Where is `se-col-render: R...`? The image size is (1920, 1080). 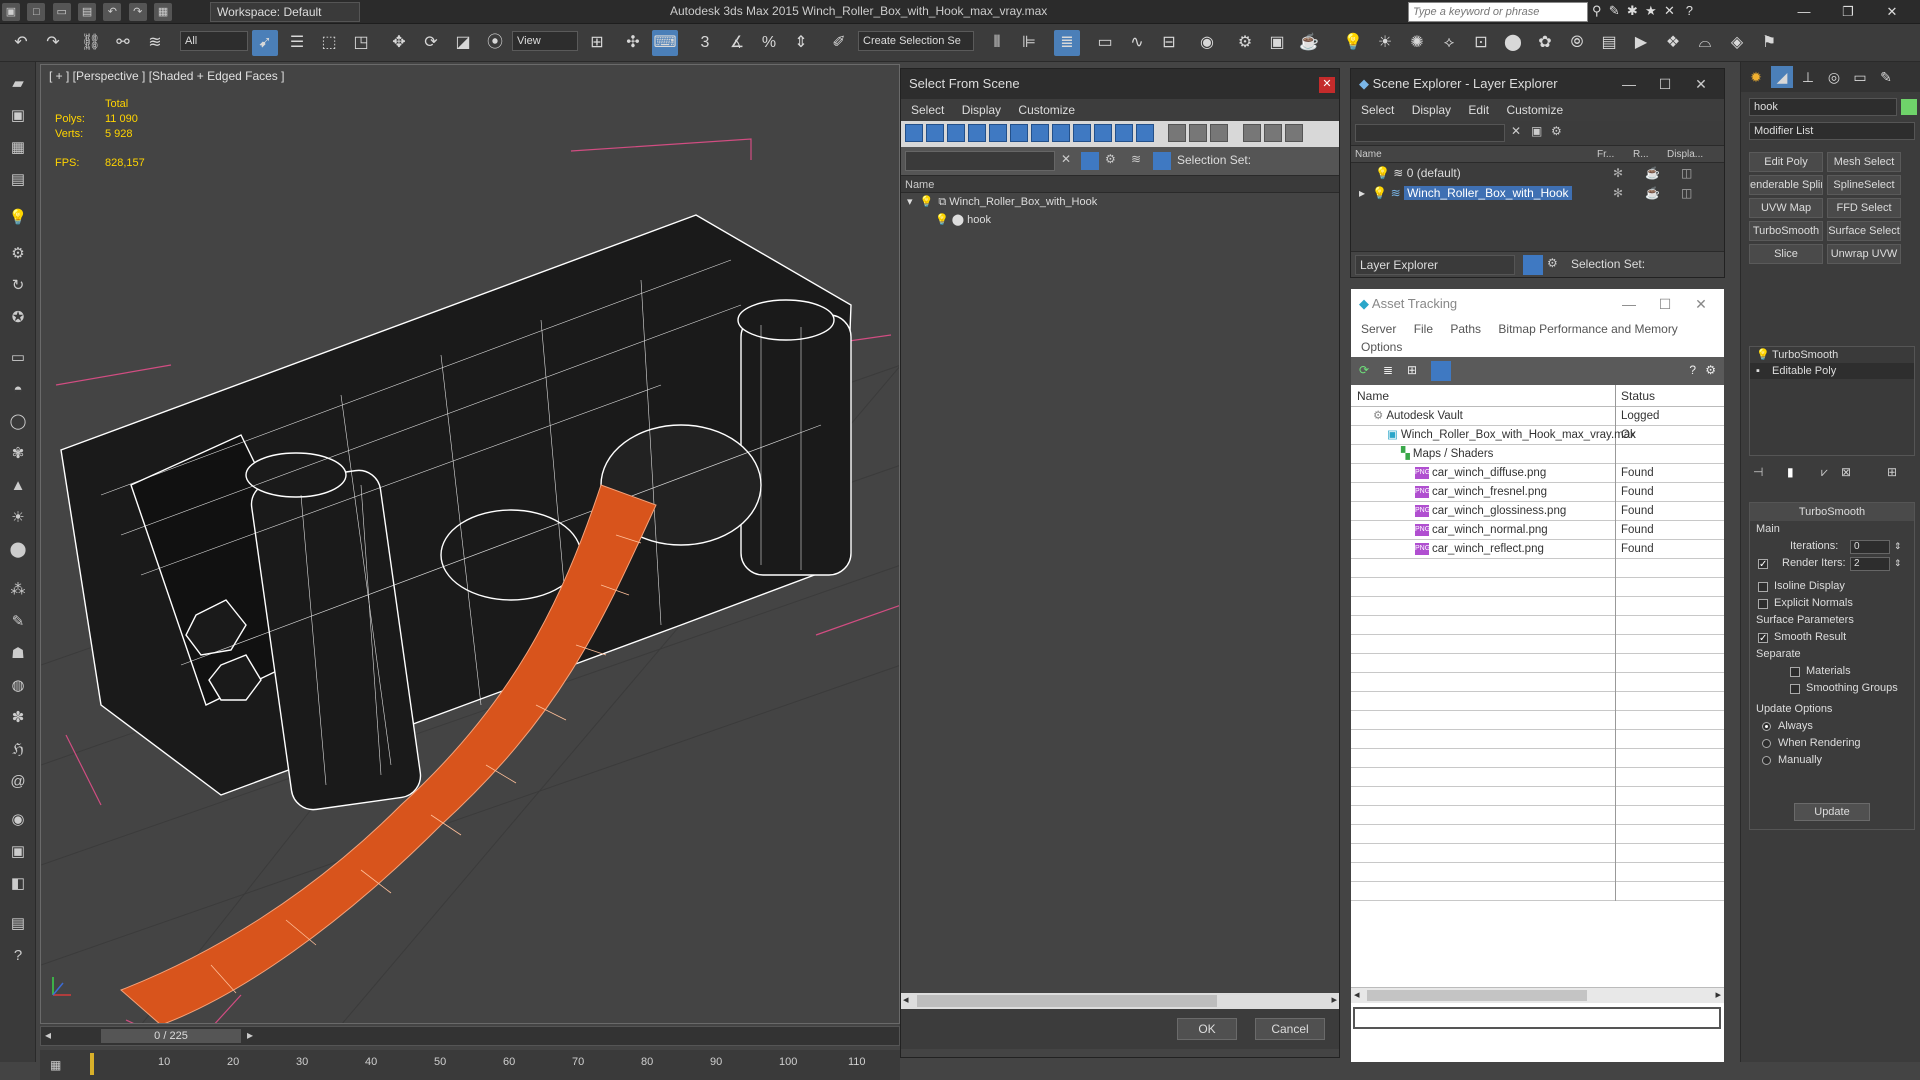
se-col-render: R... is located at coordinates (1641, 155).